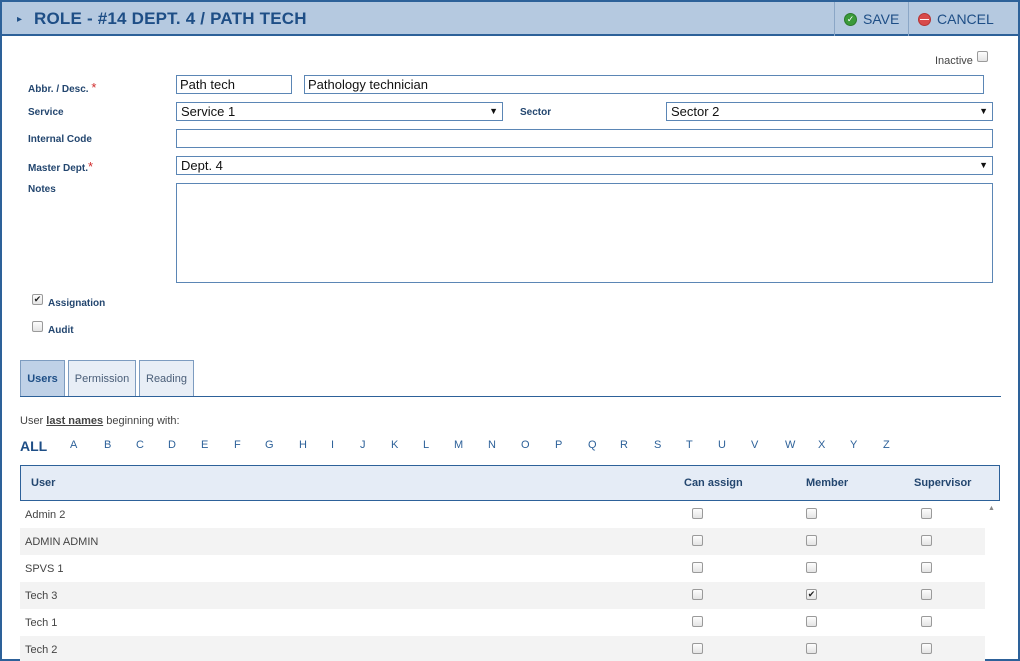 This screenshot has height=661, width=1020. I want to click on scroll-up-arrow-icon: ▲, so click(991, 508).